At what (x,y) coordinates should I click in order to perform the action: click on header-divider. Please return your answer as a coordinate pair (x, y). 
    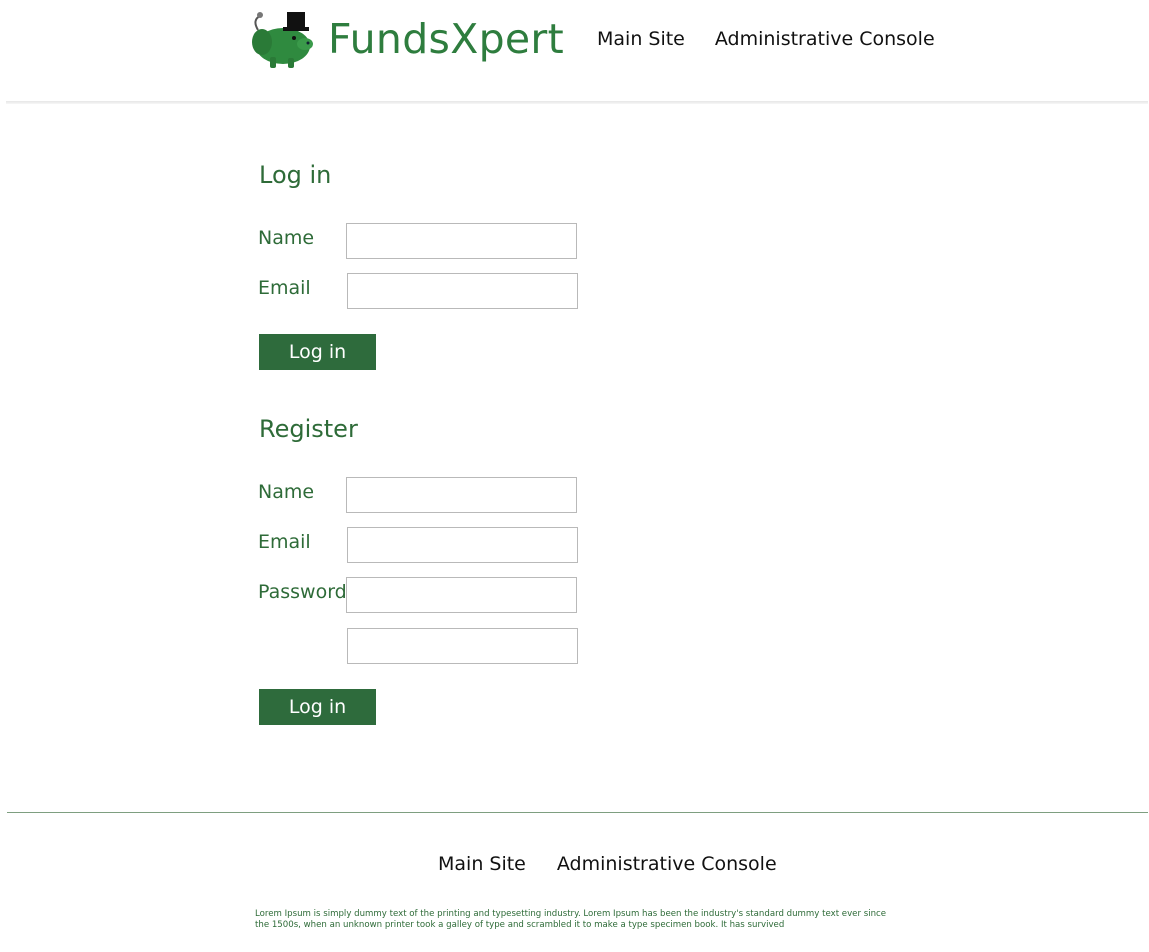
    Looking at the image, I should click on (577, 102).